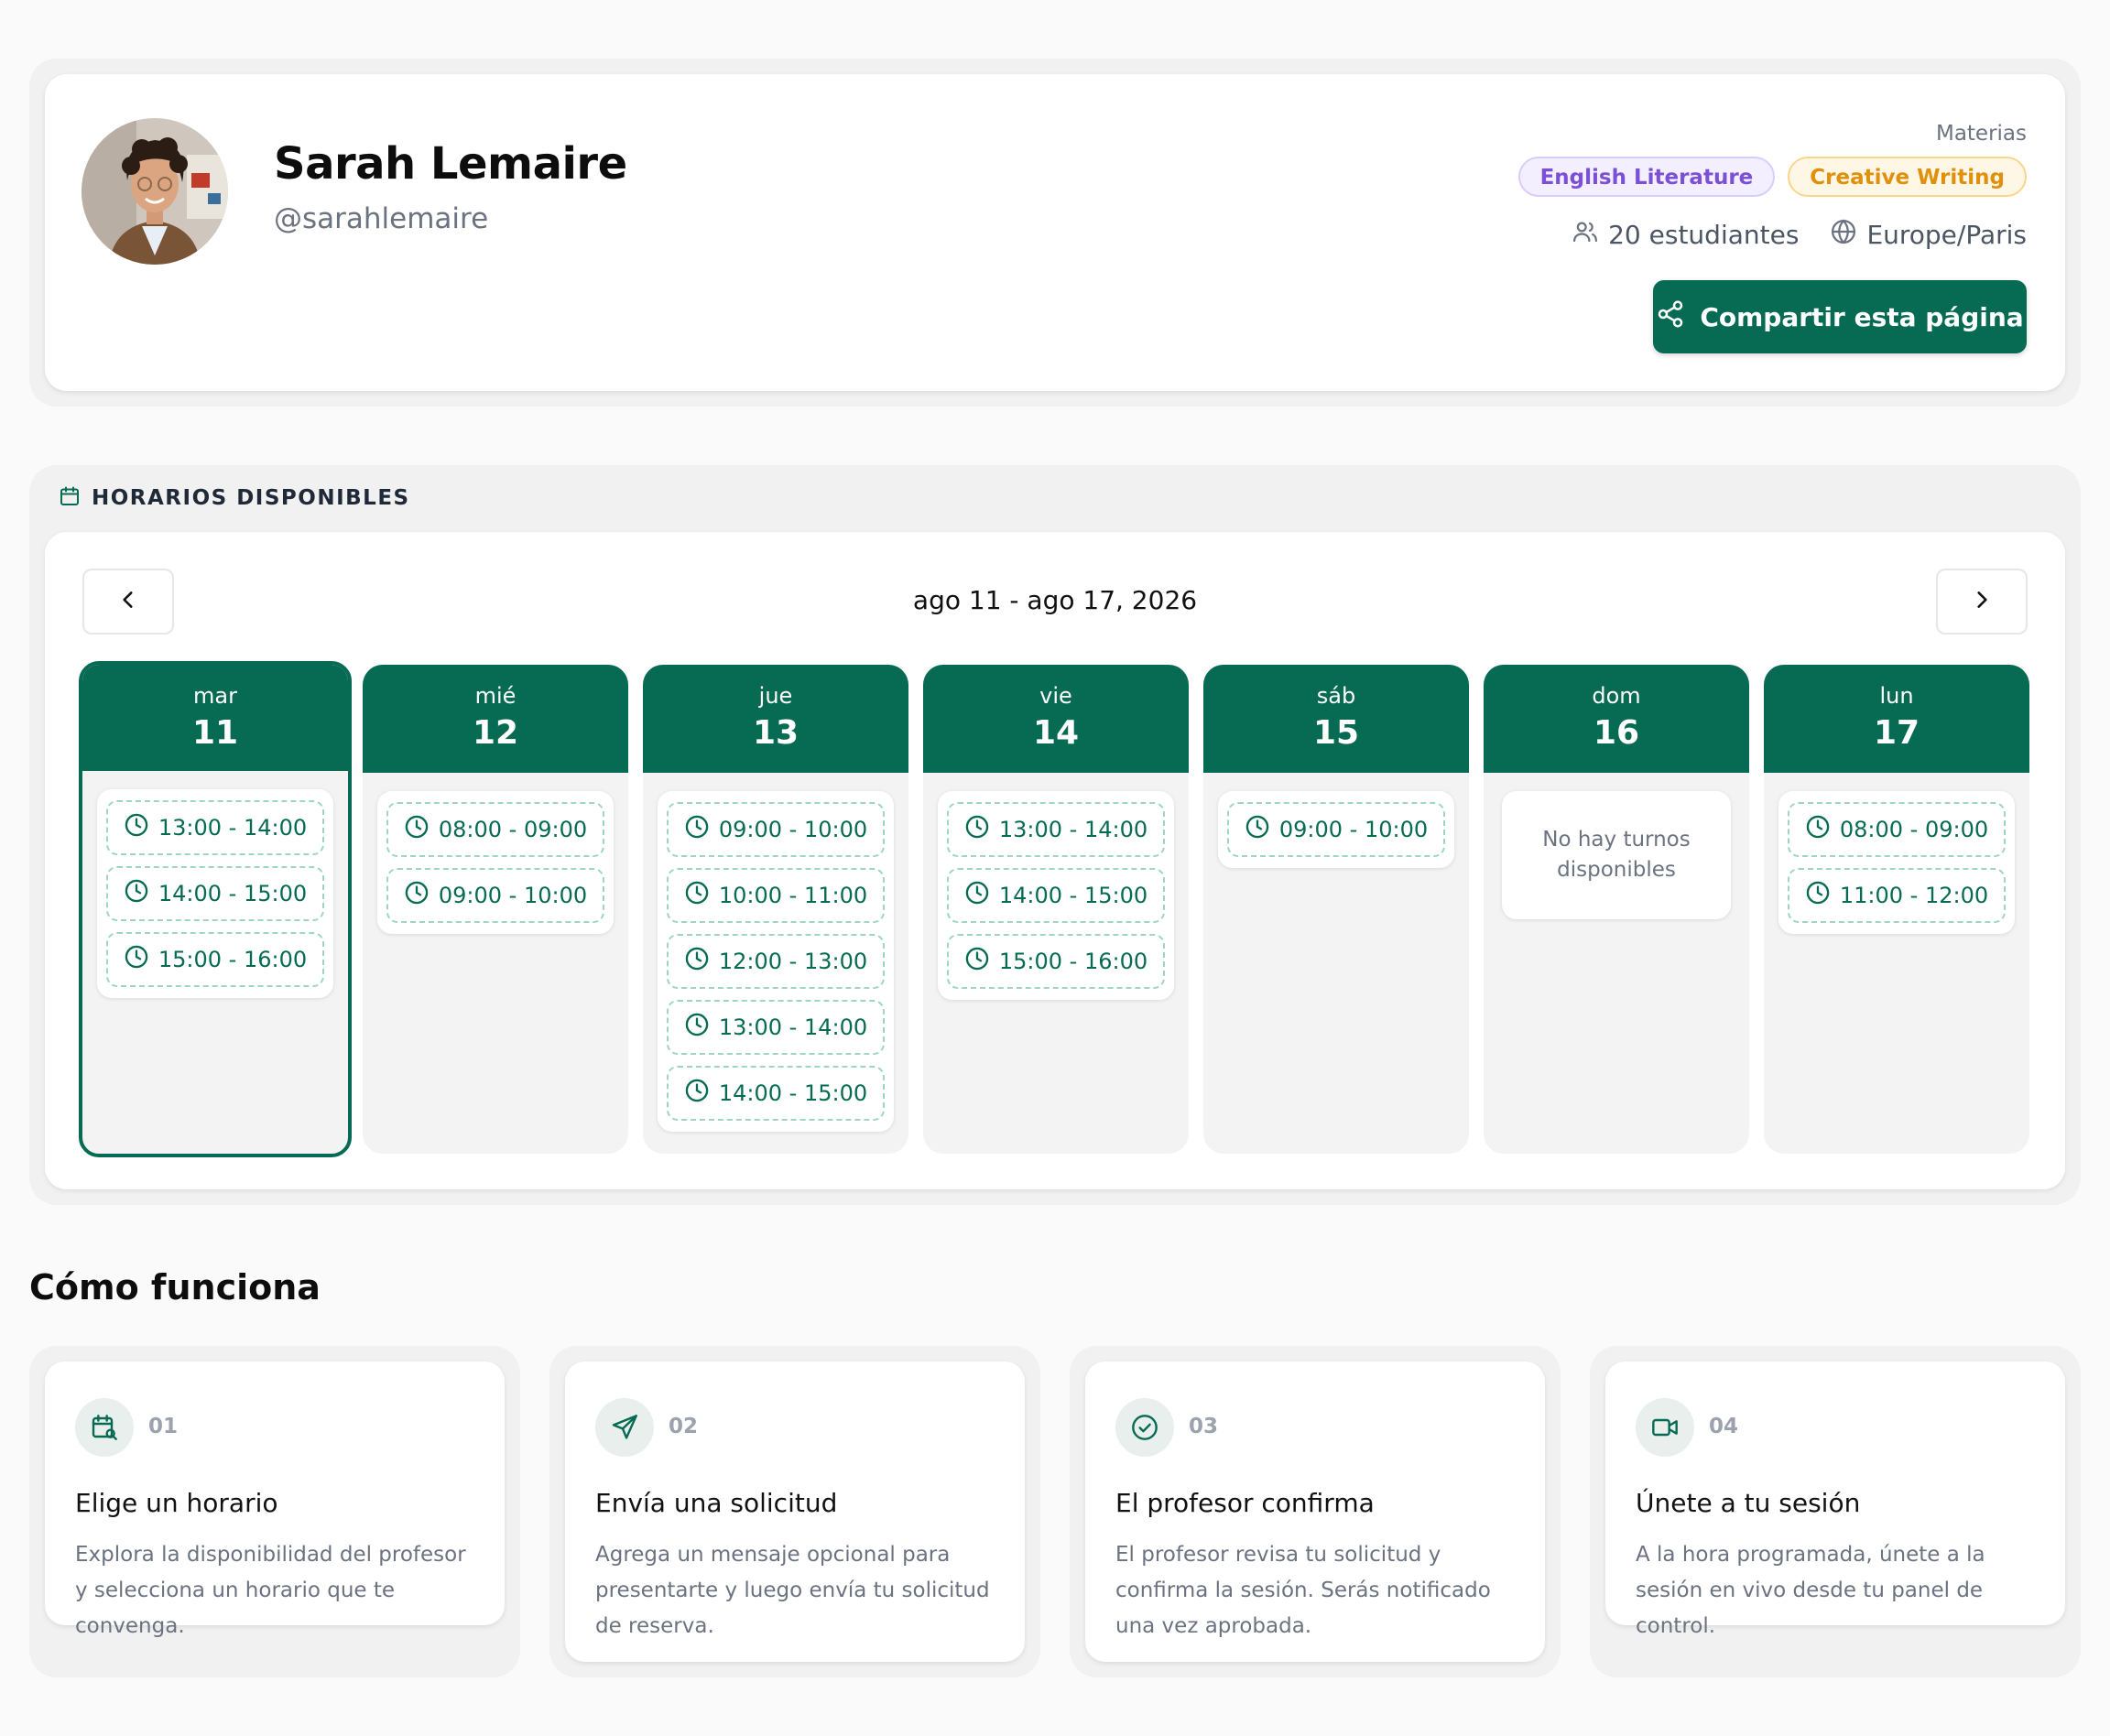  Describe the element at coordinates (233, 959) in the screenshot. I see `time-slot-label: 15:00 - 16:00` at that location.